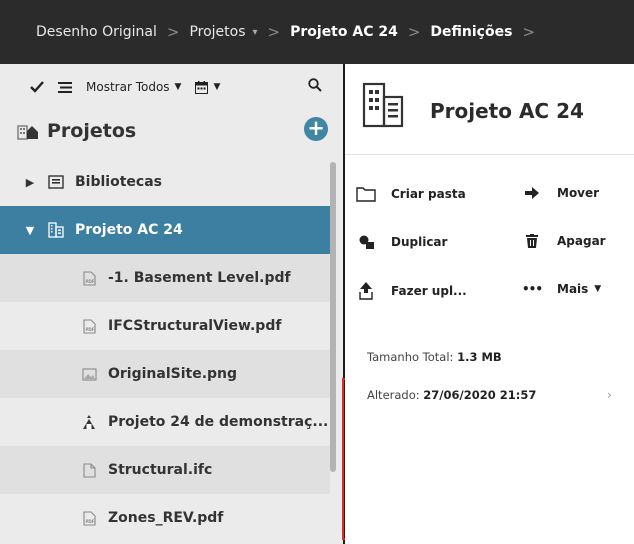  I want to click on more-label: Mais, so click(573, 289).